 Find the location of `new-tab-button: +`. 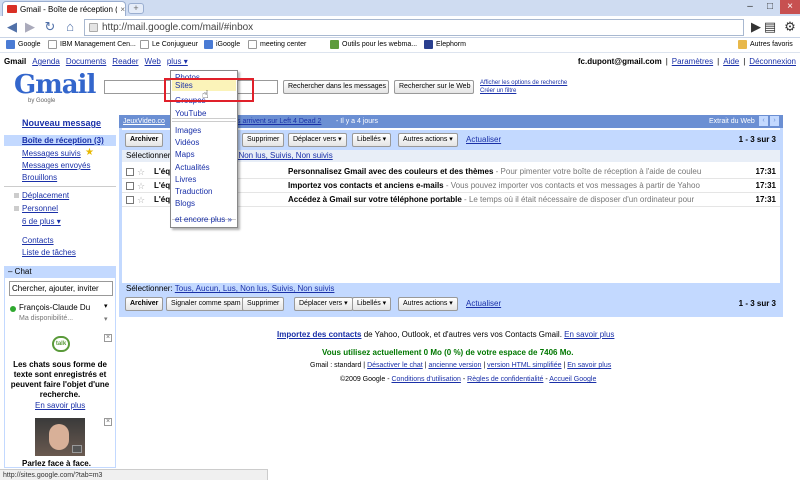

new-tab-button: + is located at coordinates (136, 8).